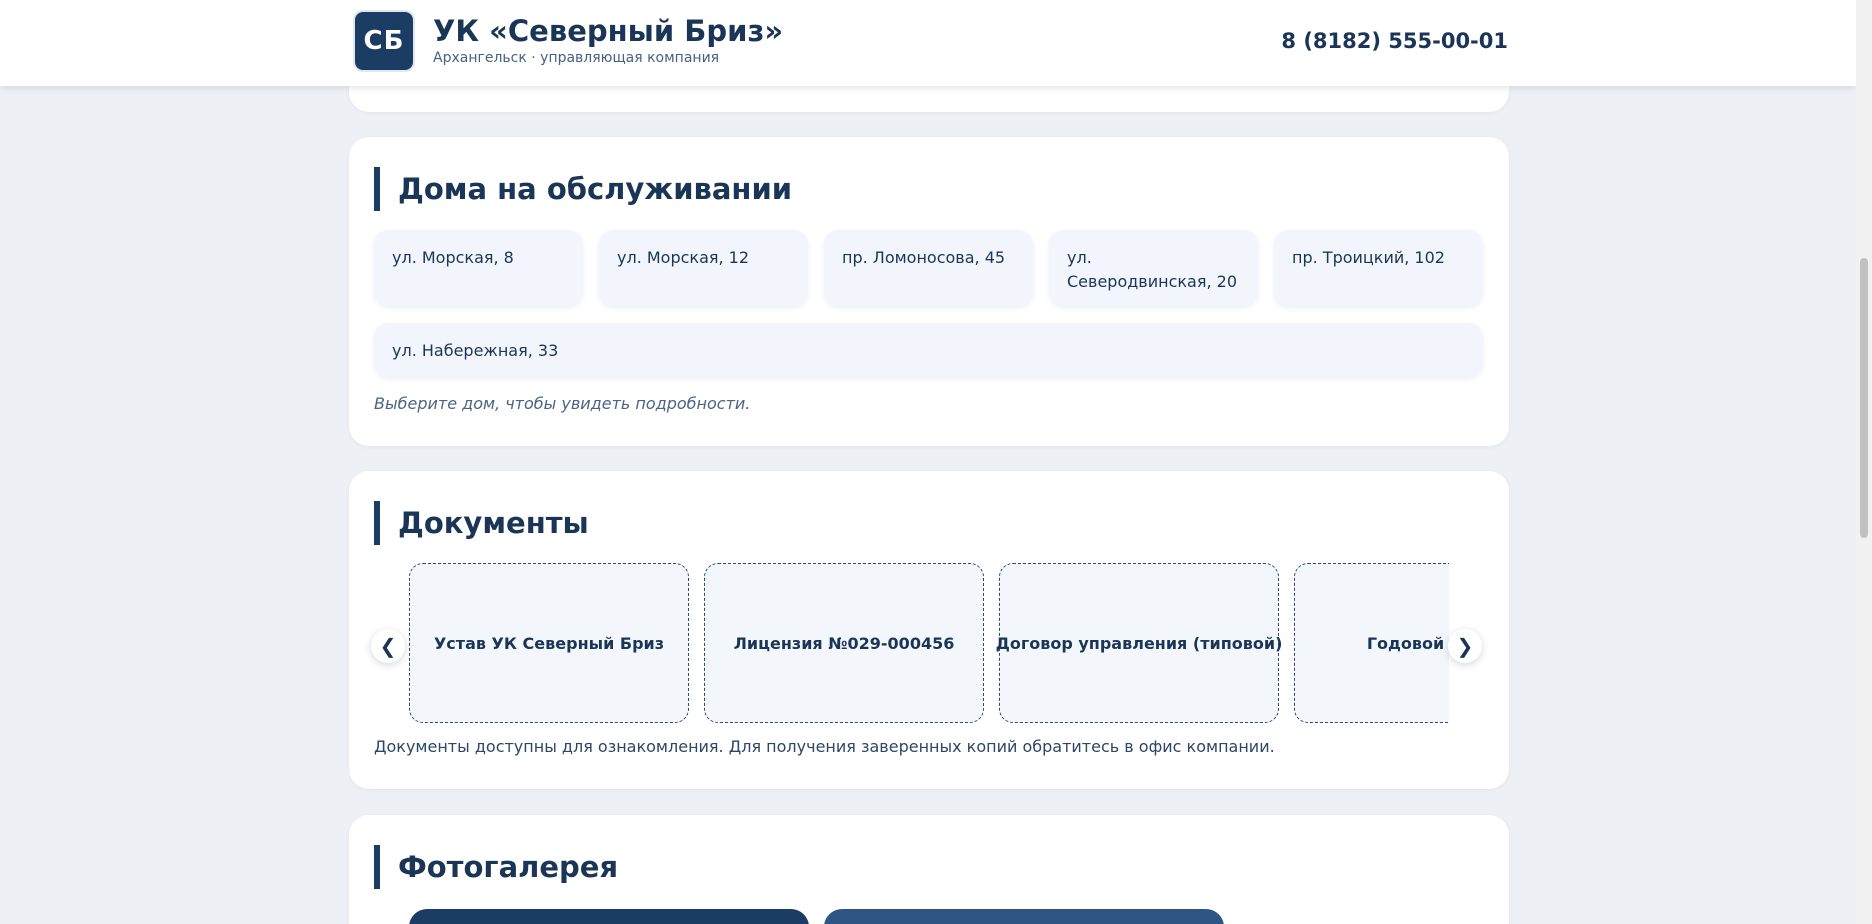 This screenshot has width=1872, height=924. Describe the element at coordinates (928, 350) in the screenshot. I see `house-item: ул. Набережная, 33` at that location.